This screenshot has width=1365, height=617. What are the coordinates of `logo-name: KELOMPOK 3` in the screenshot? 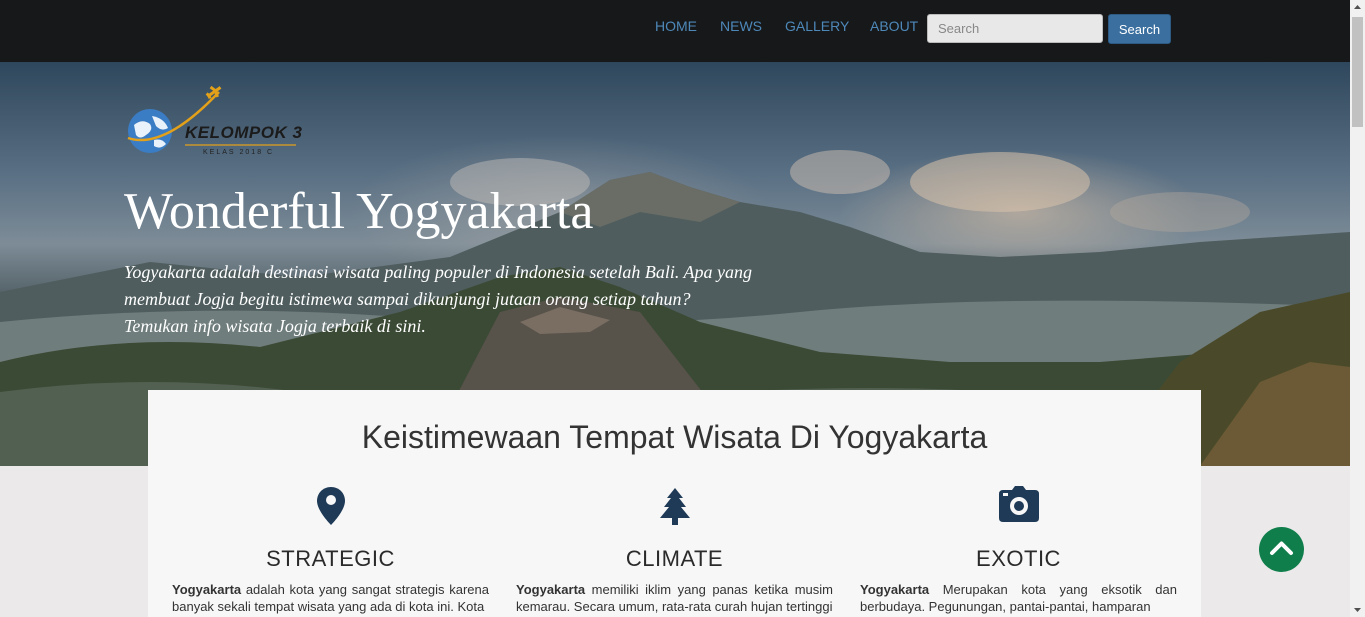 It's located at (244, 132).